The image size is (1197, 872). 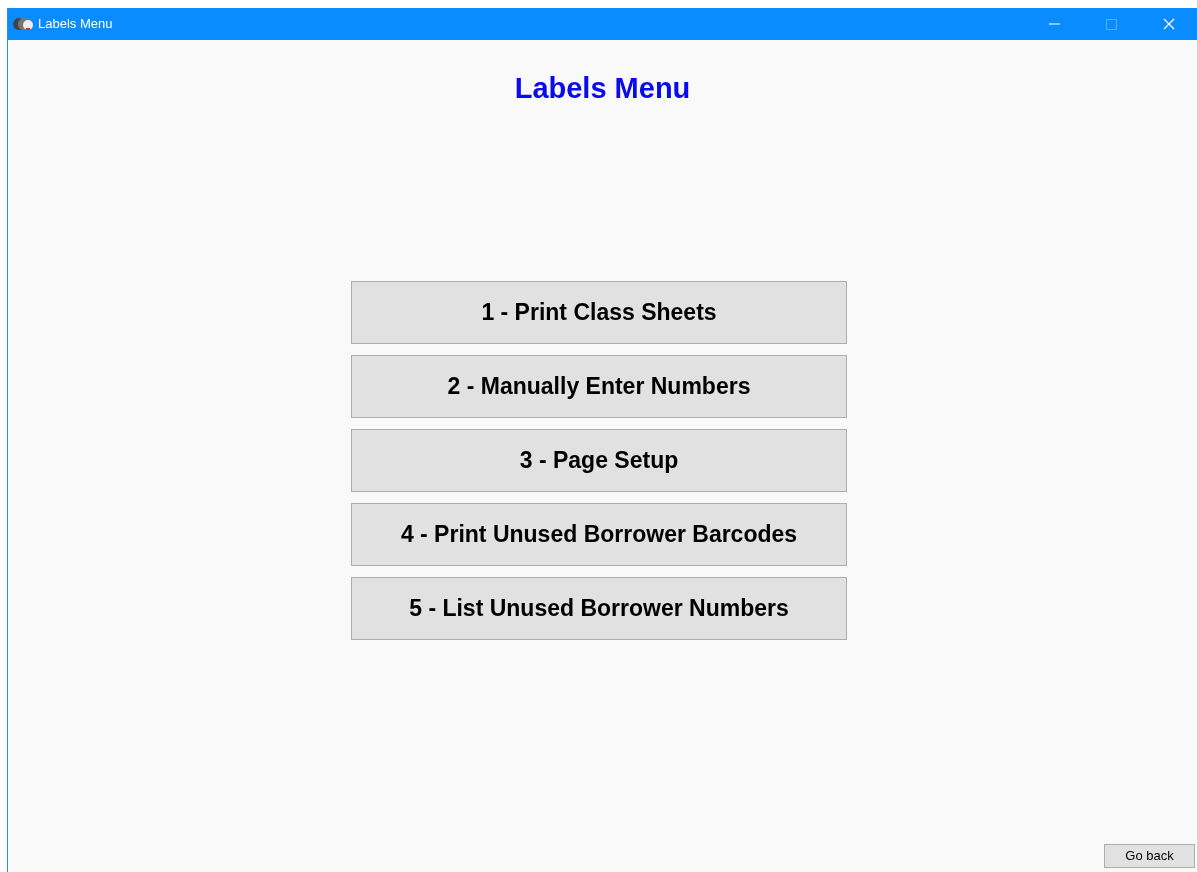 What do you see at coordinates (602, 88) in the screenshot?
I see `menu-heading: Labels Menu` at bounding box center [602, 88].